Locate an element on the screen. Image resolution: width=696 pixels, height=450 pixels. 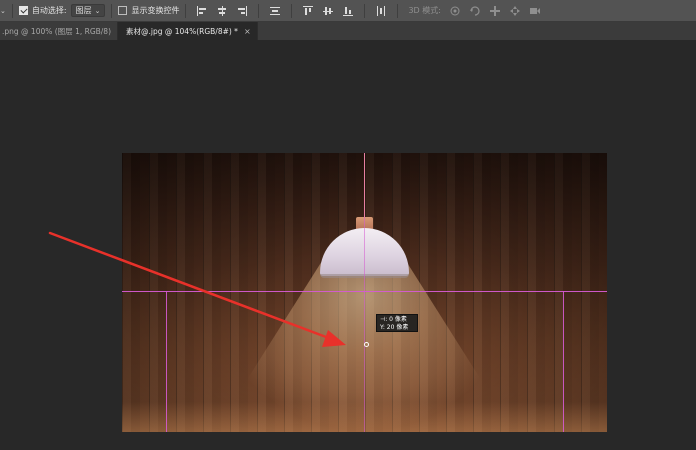
show-transform-label: 显示变换控件 is located at coordinates (155, 10).